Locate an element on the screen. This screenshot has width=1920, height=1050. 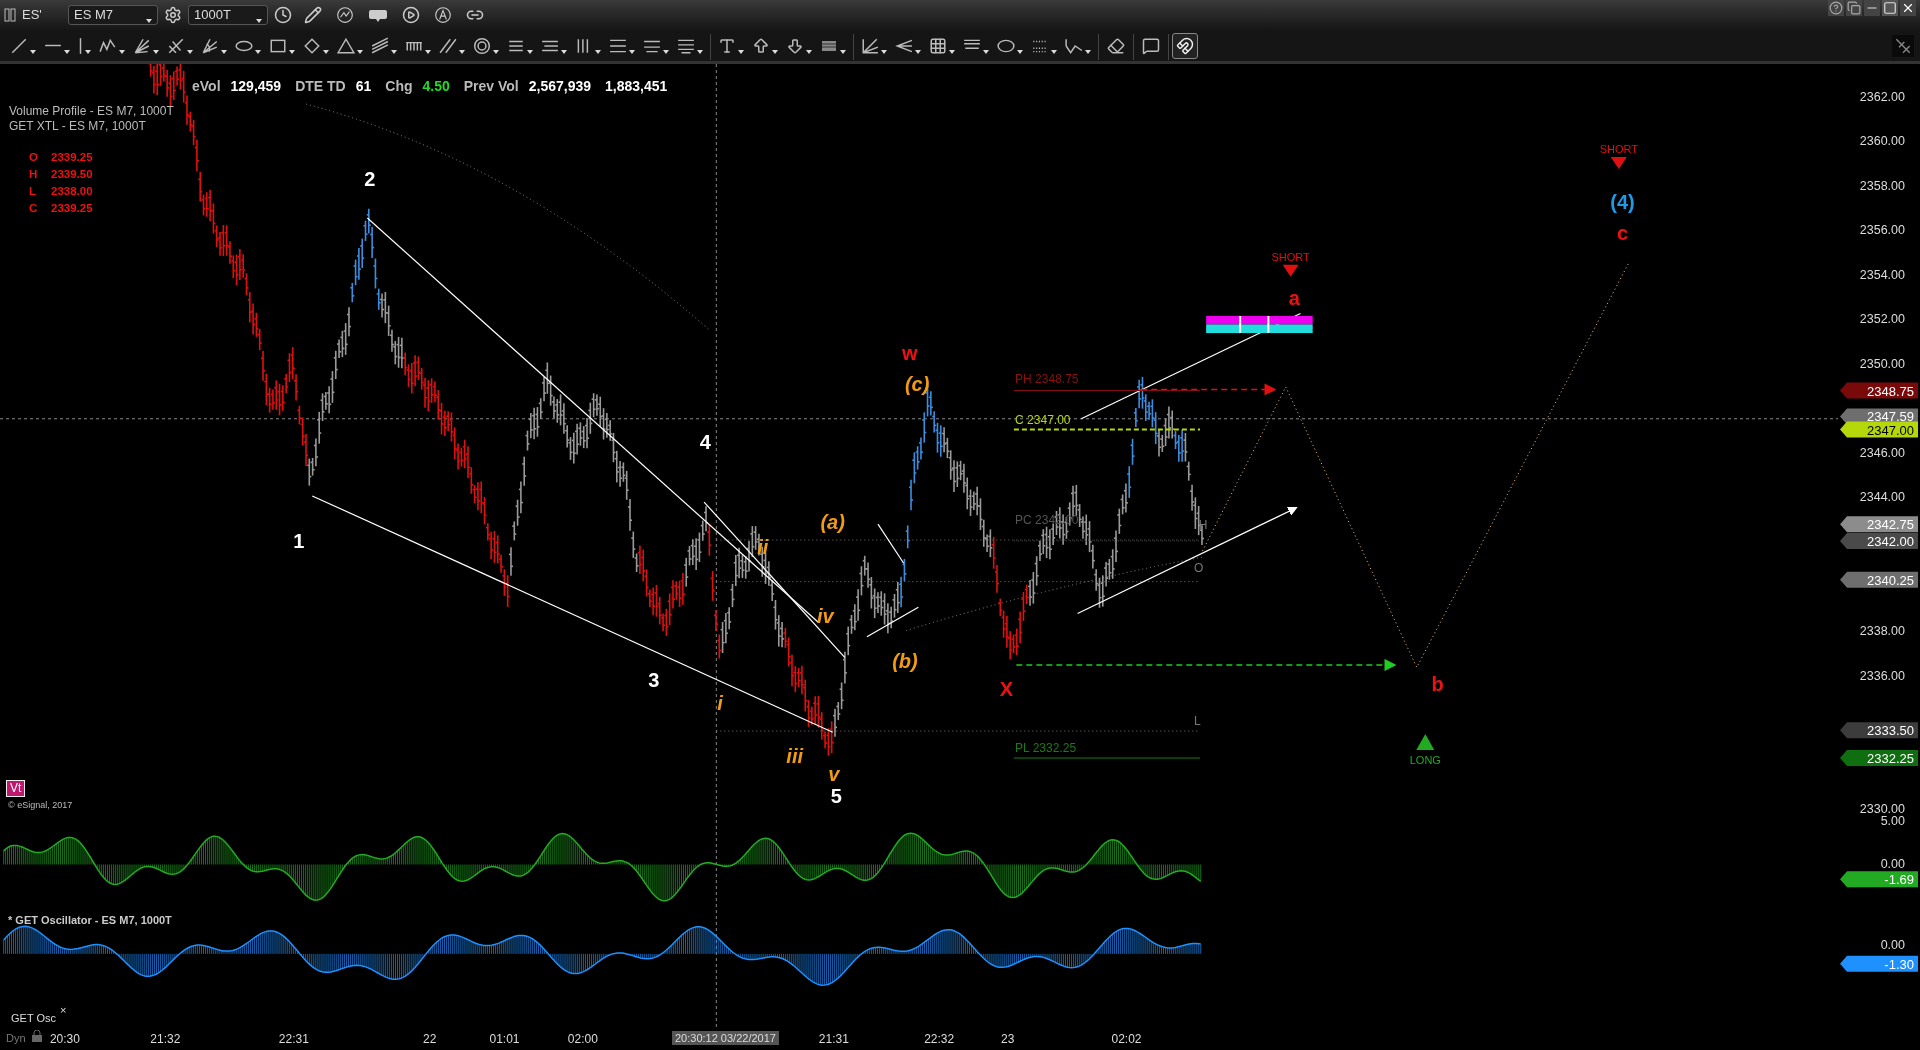
close-icon is located at coordinates (1908, 8).